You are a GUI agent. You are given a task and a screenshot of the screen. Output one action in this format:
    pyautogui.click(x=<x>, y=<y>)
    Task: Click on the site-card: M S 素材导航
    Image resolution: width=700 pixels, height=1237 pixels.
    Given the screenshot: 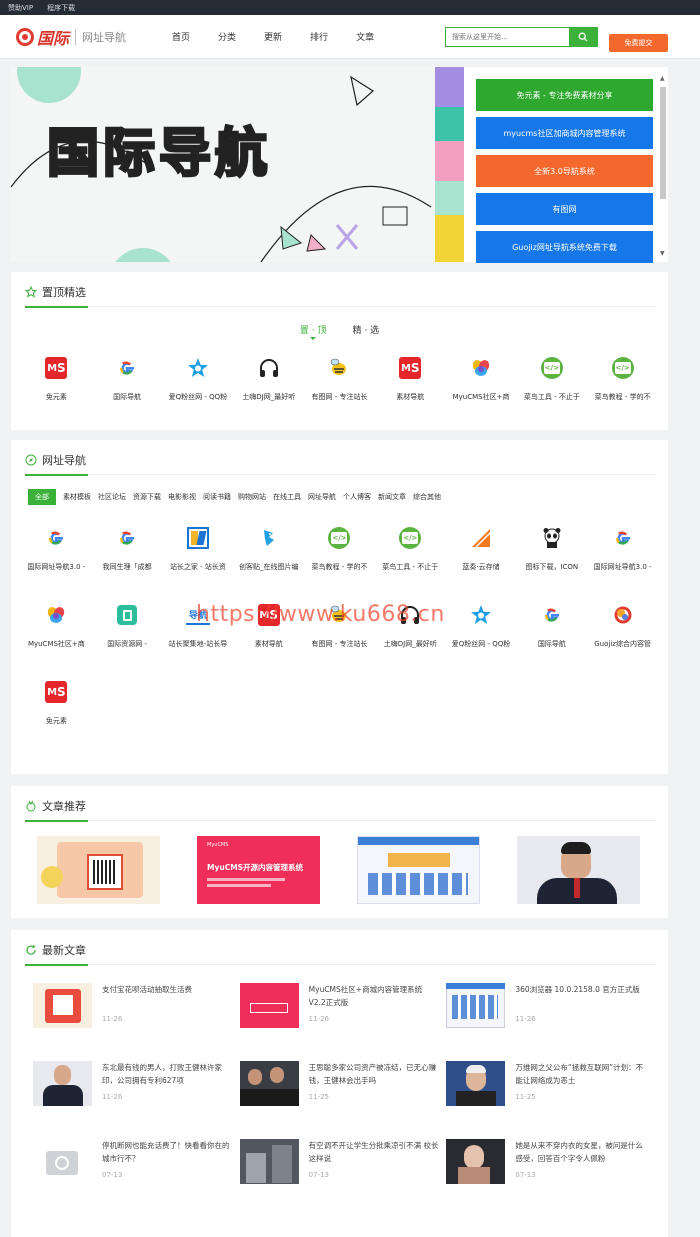 What is the action you would take?
    pyautogui.click(x=410, y=384)
    